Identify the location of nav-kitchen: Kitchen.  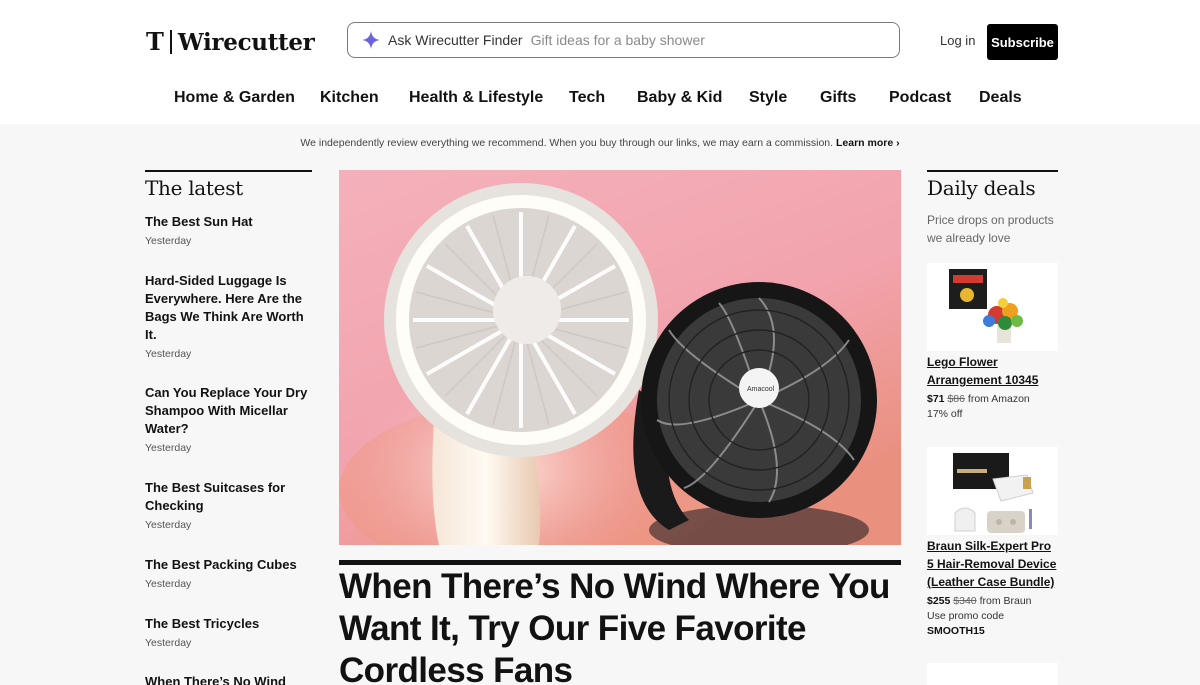
(349, 98).